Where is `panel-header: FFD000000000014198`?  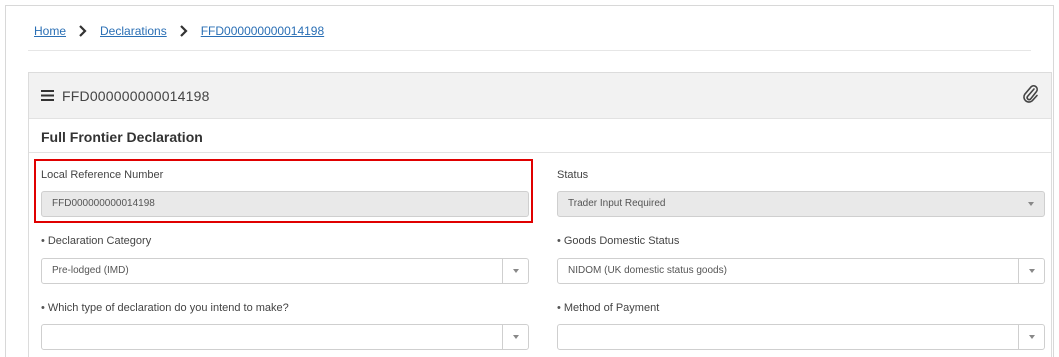 panel-header: FFD000000000014198 is located at coordinates (540, 96).